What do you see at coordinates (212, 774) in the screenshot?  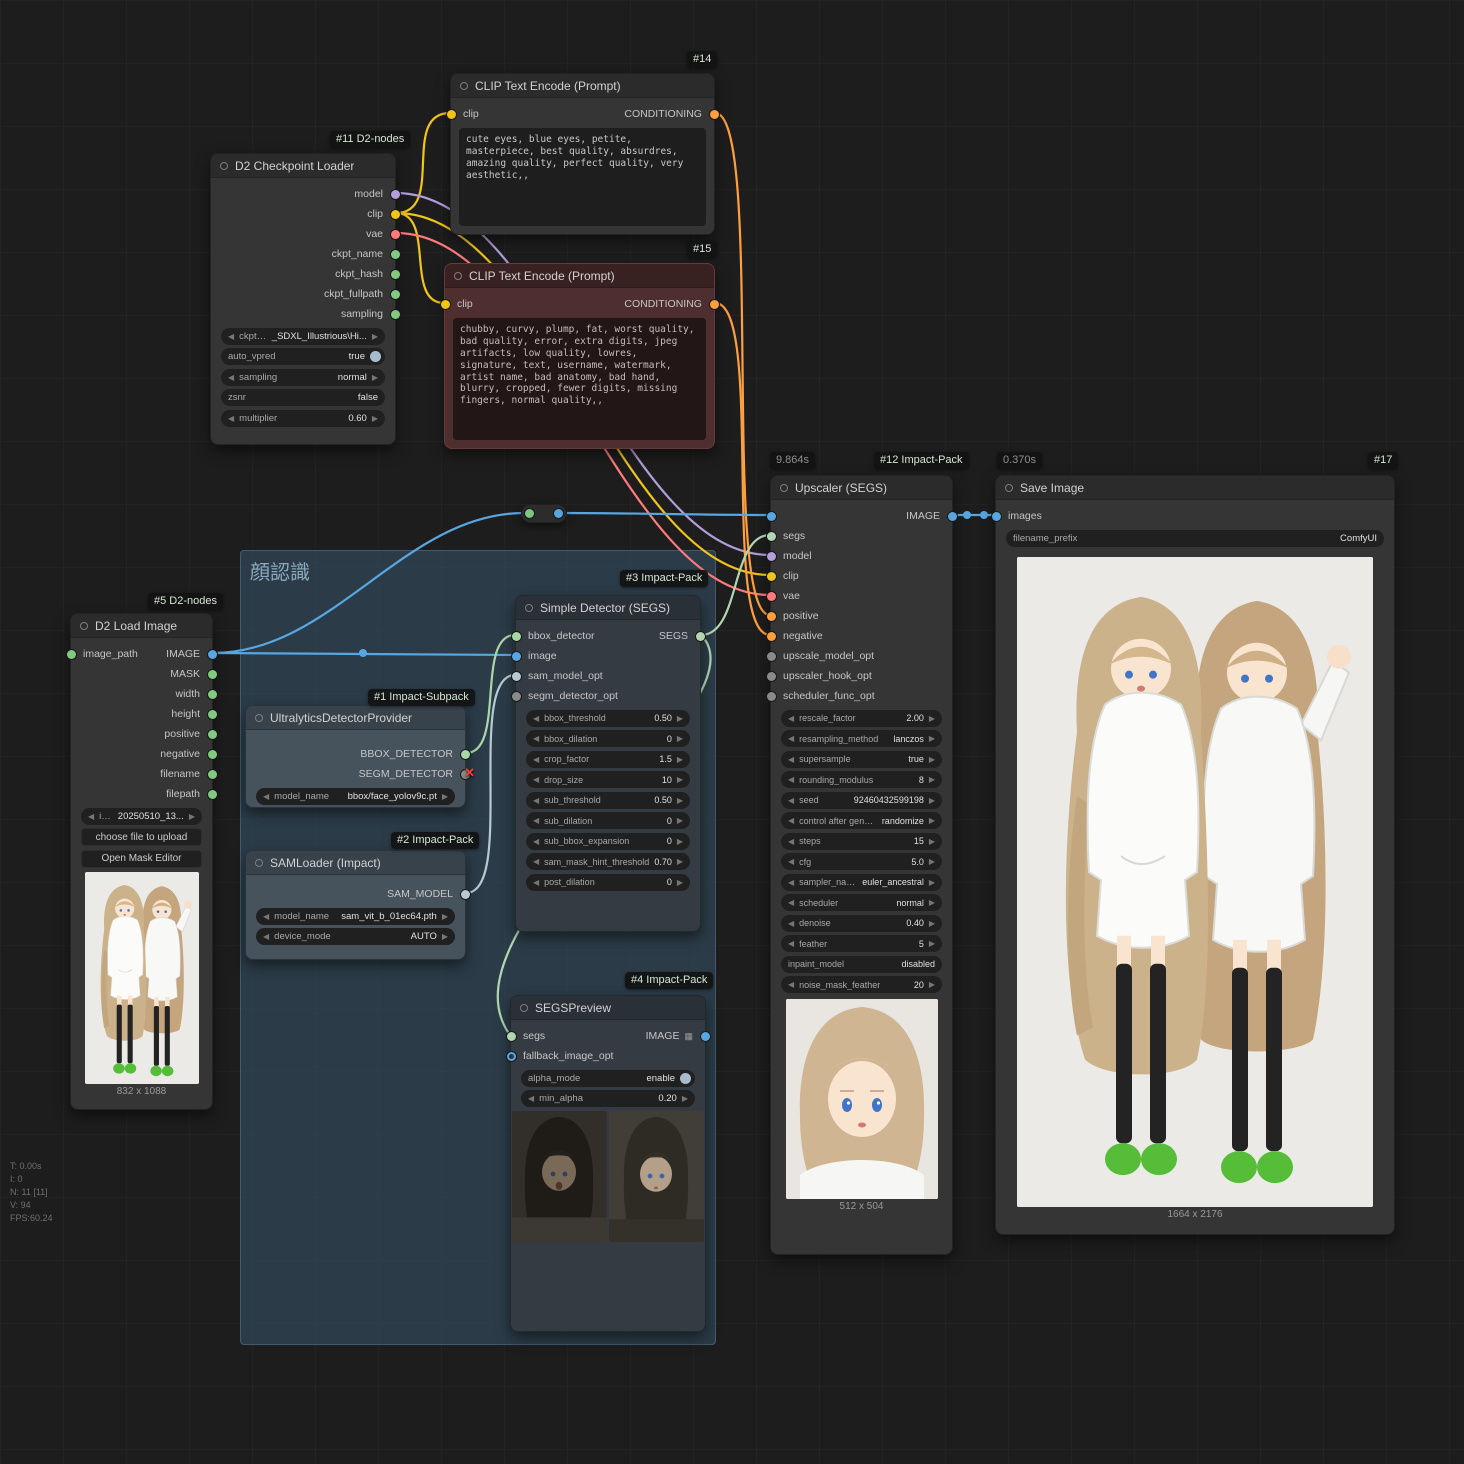 I see `output-port-filename` at bounding box center [212, 774].